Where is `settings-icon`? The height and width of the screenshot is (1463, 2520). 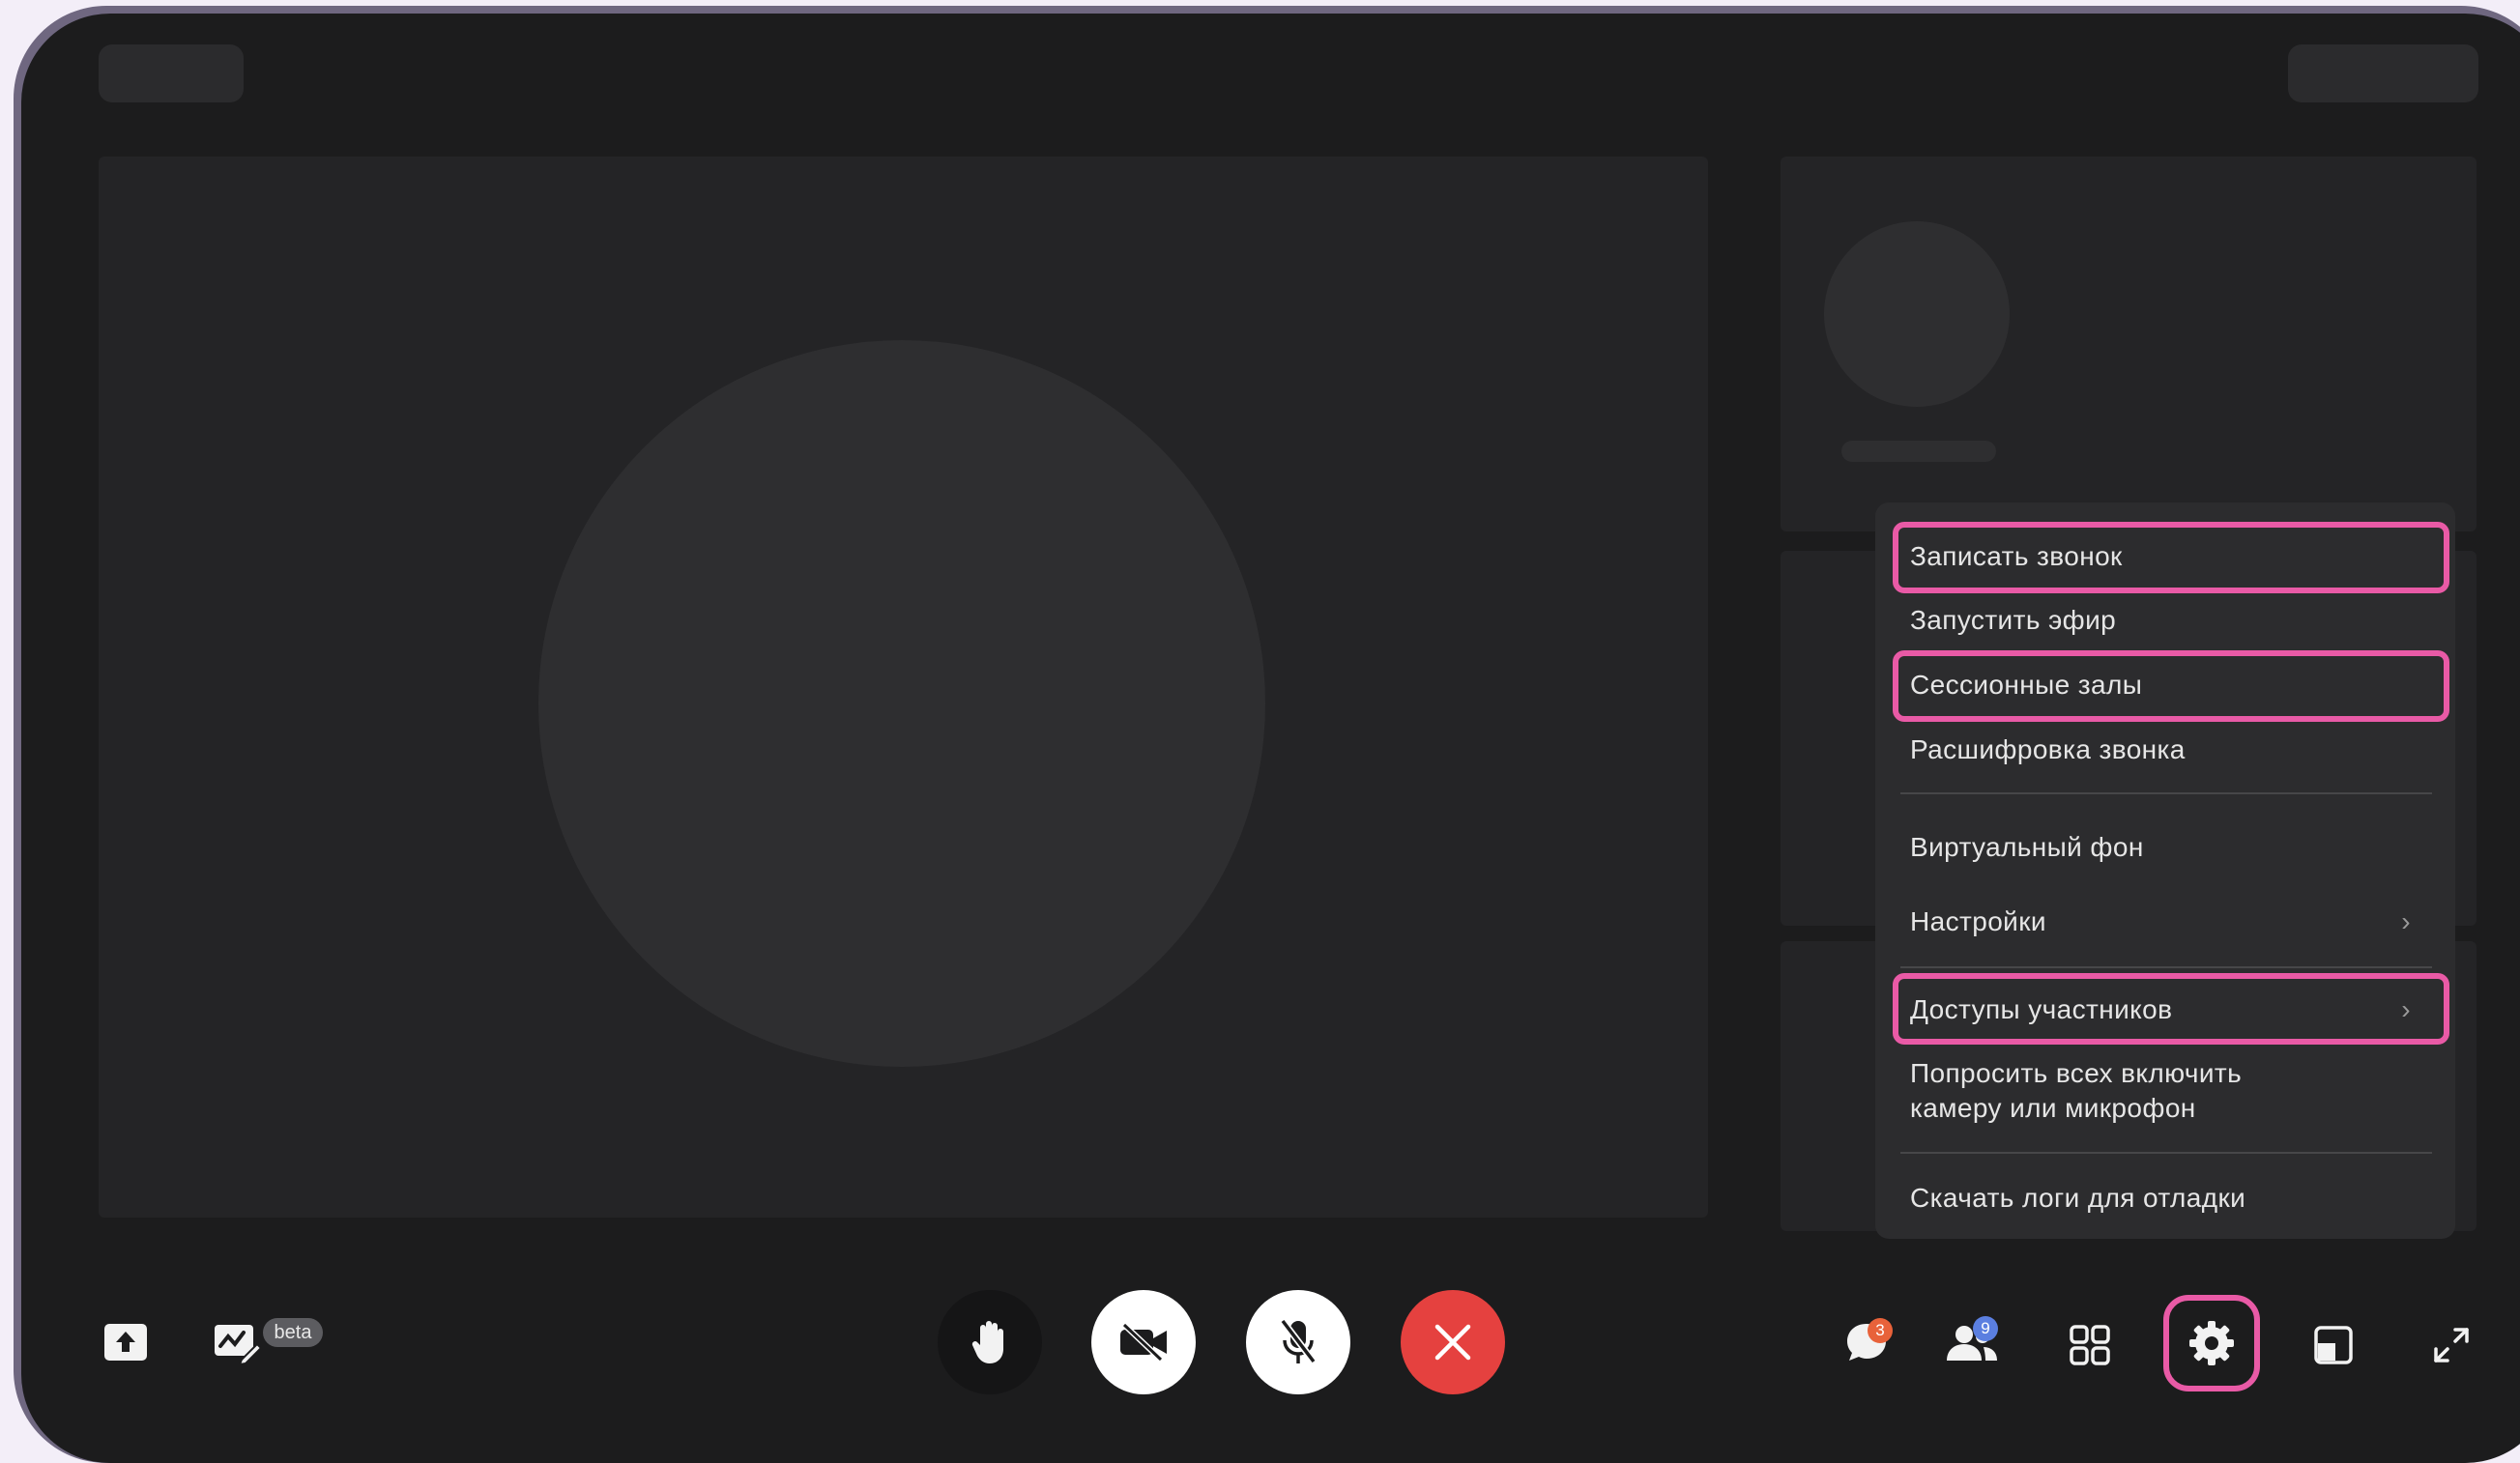 settings-icon is located at coordinates (2212, 1343).